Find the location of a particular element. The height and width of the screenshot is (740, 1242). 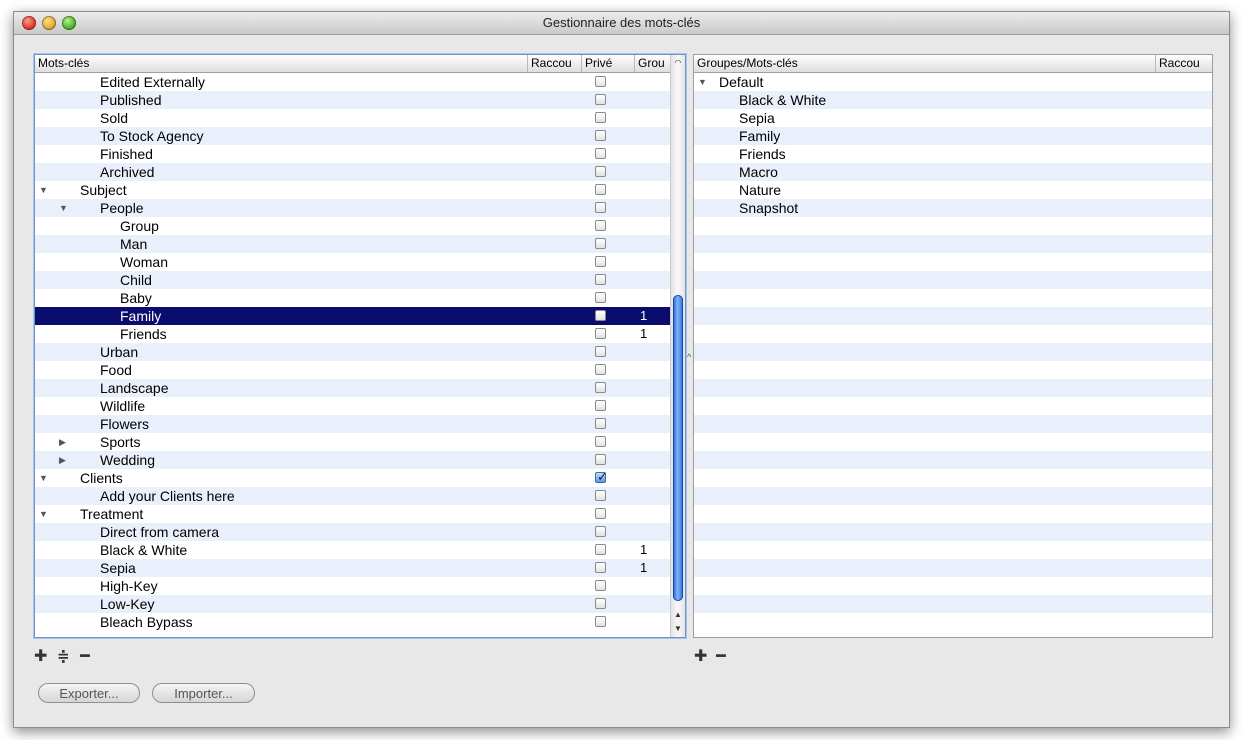

keyword-row: Child is located at coordinates (360, 280).